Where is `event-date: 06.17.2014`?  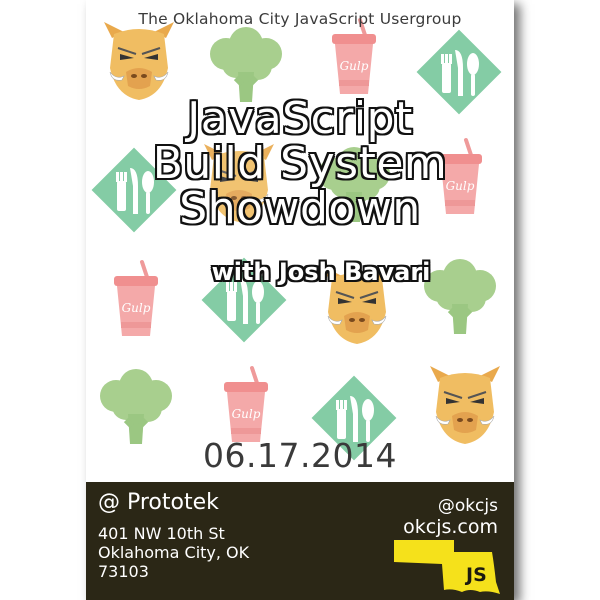 event-date: 06.17.2014 is located at coordinates (300, 455).